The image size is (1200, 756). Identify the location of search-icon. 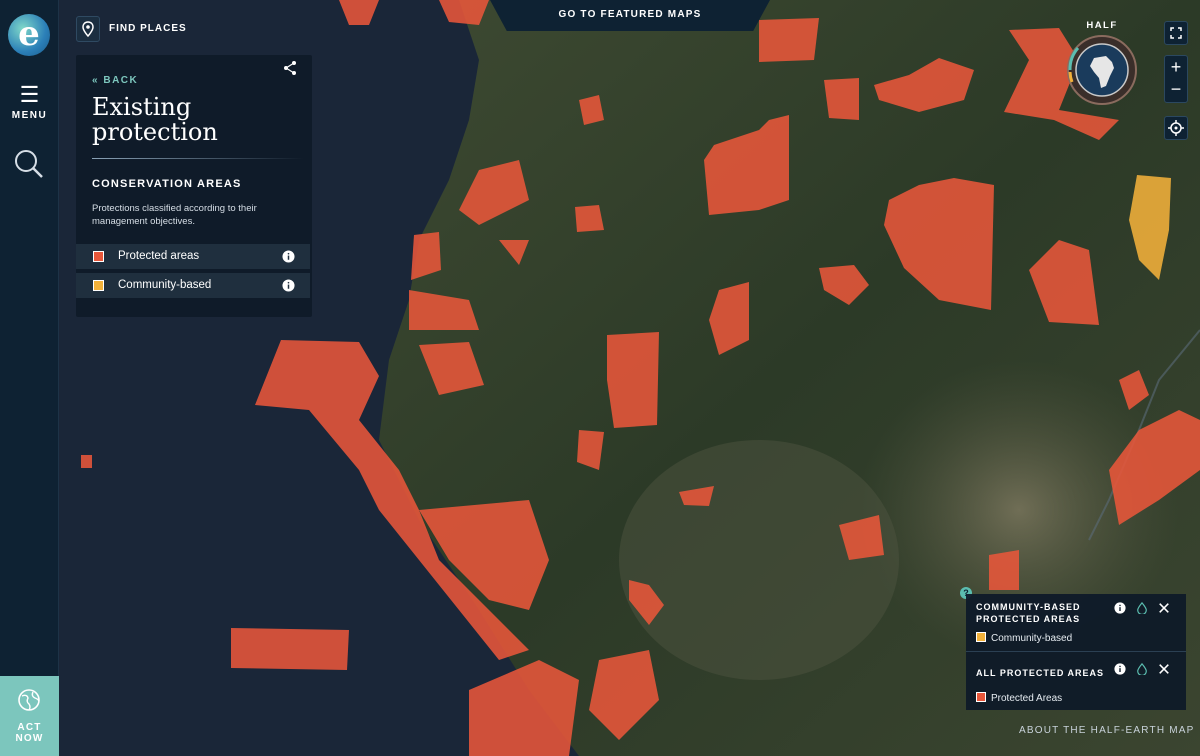
(29, 164).